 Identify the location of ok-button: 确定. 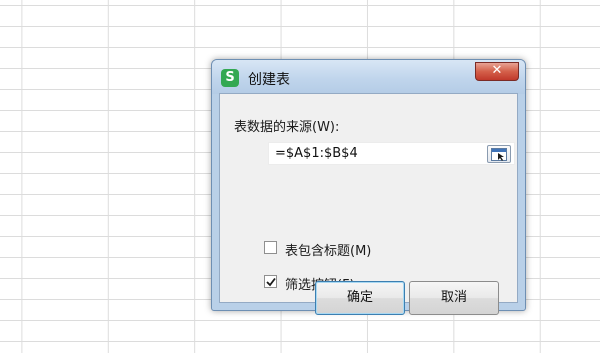
(360, 298).